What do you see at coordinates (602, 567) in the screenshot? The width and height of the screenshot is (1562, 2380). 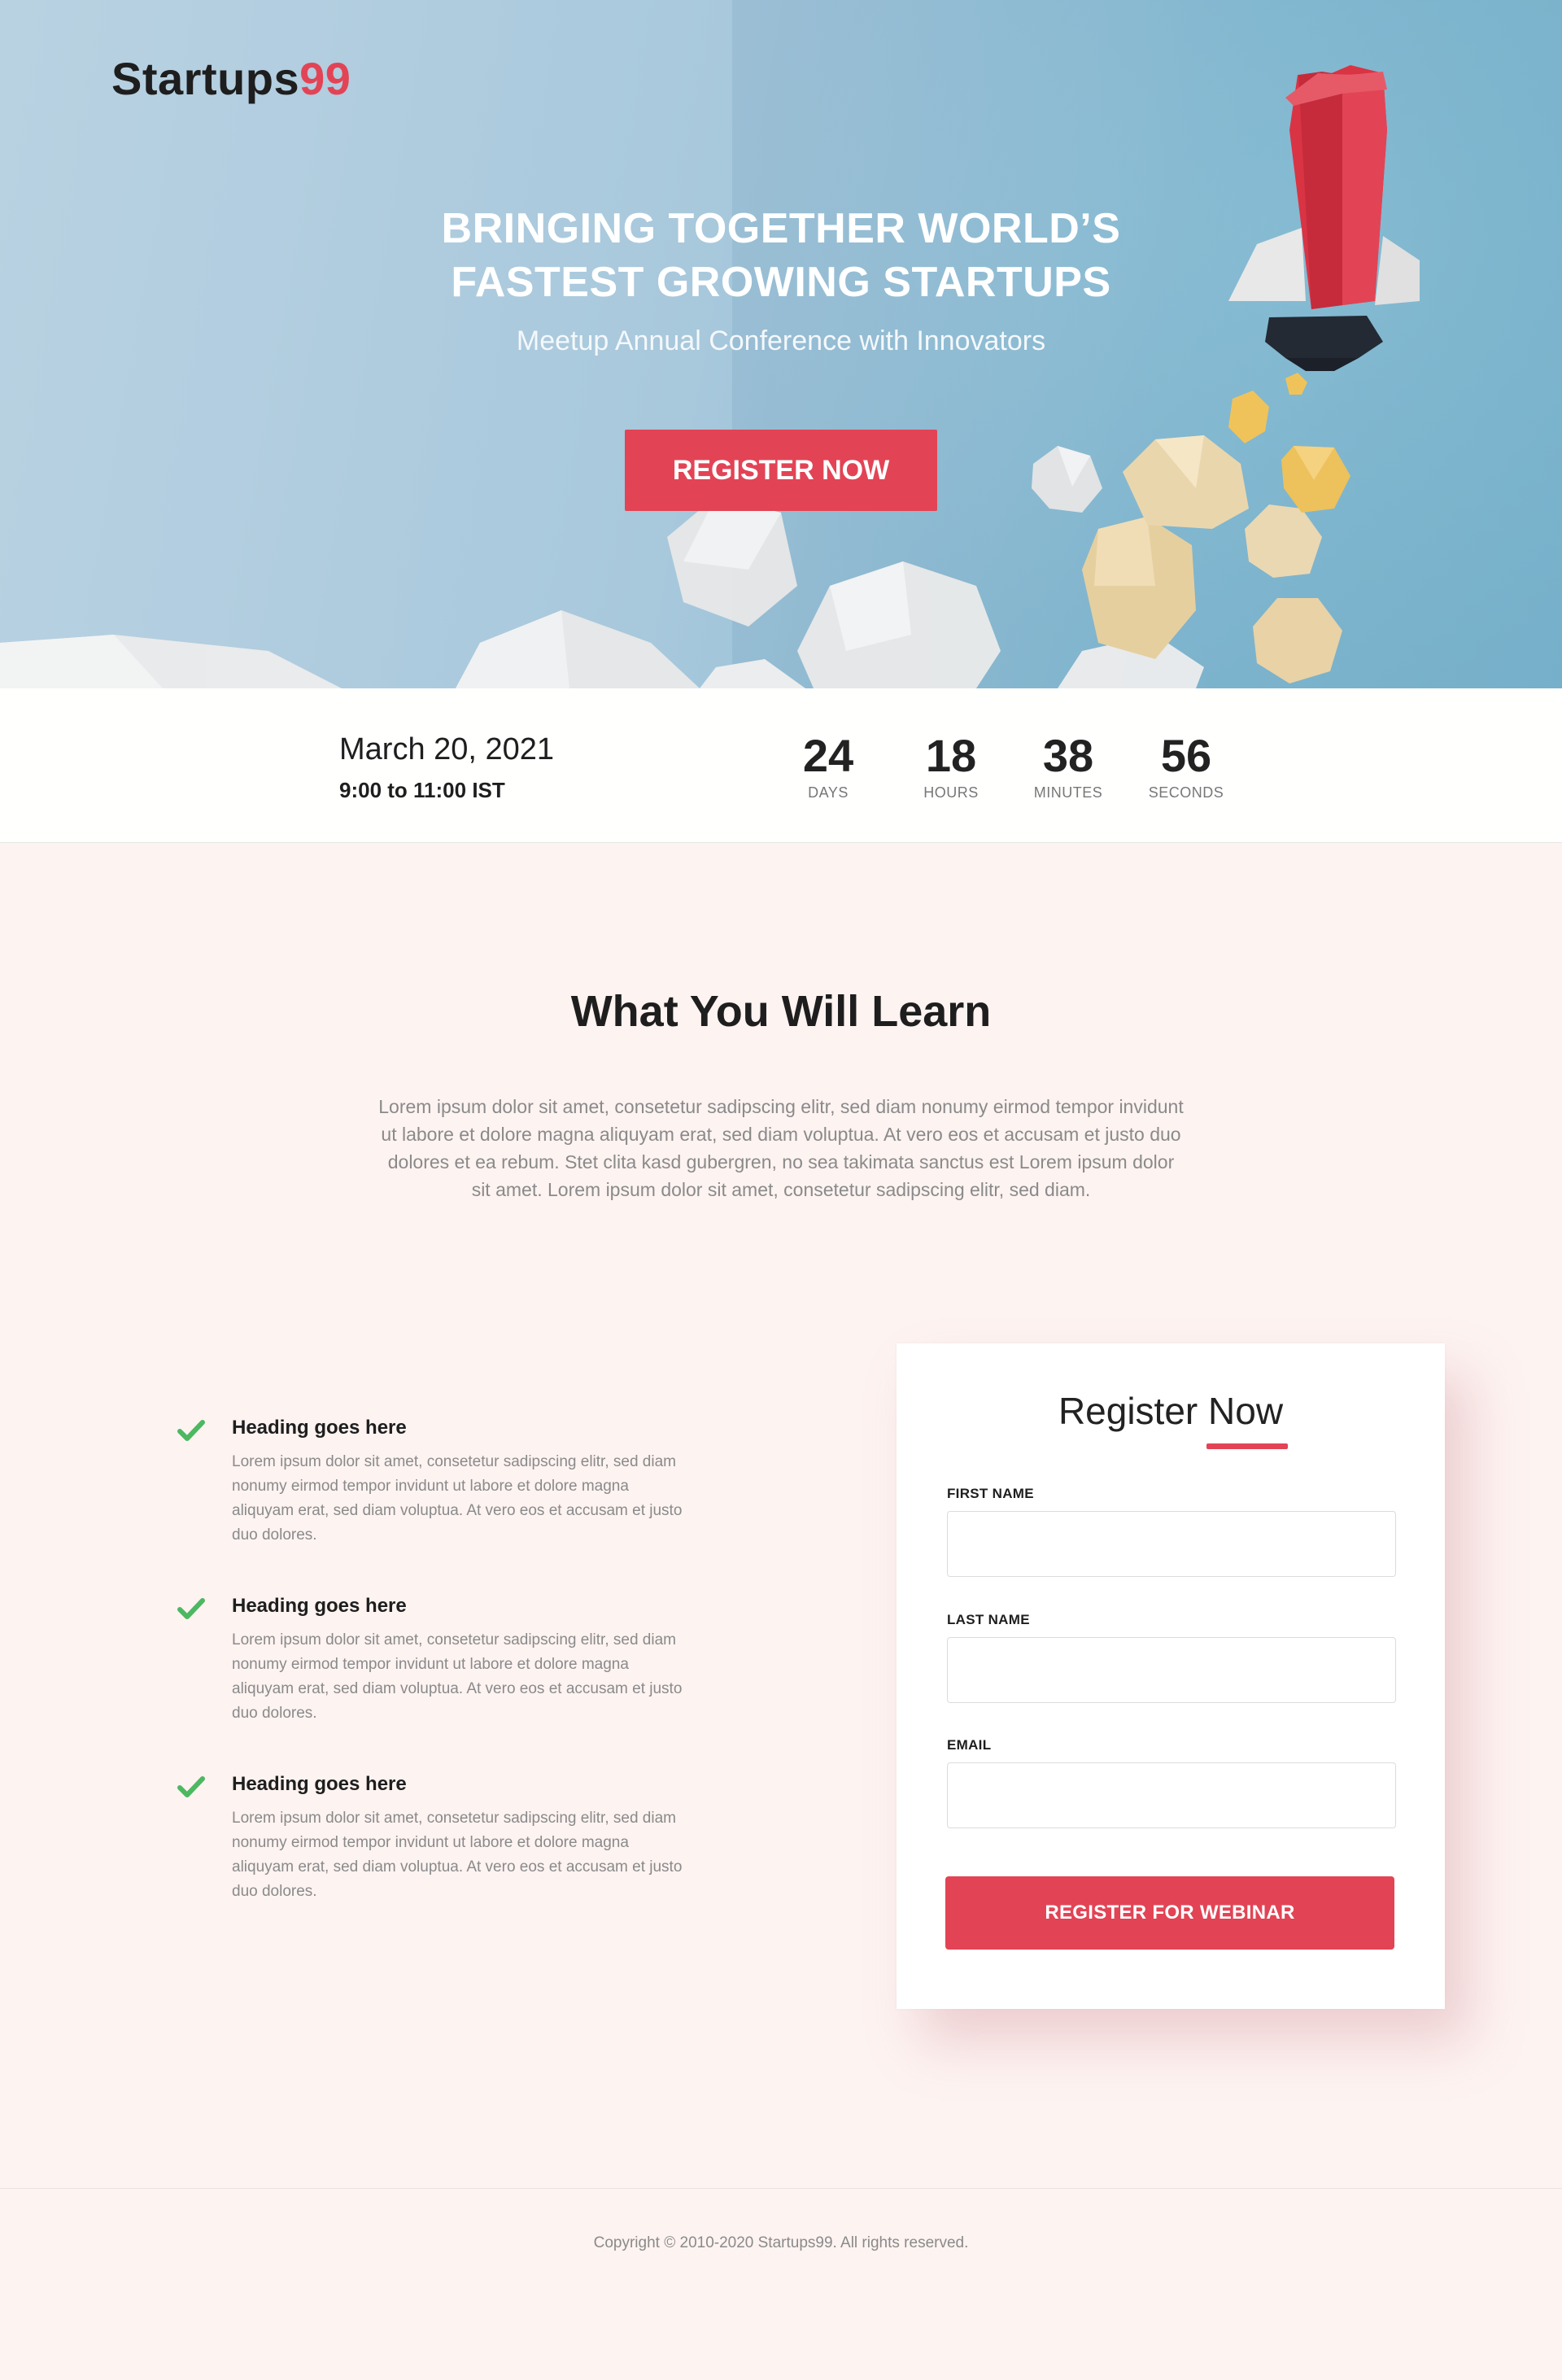 I see `white-rocks-decoration` at bounding box center [602, 567].